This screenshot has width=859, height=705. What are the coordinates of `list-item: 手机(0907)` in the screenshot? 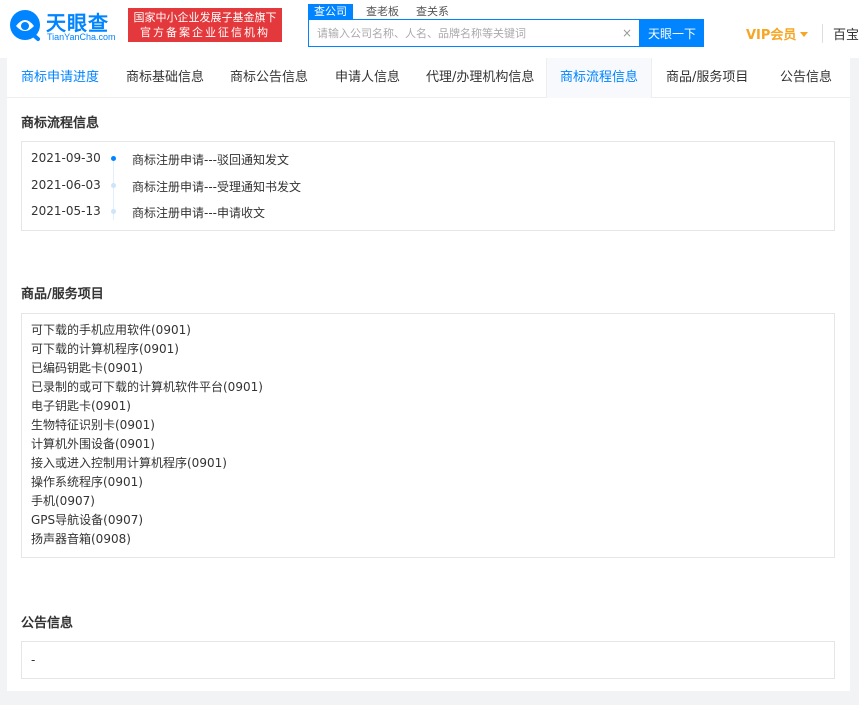 It's located at (63, 501).